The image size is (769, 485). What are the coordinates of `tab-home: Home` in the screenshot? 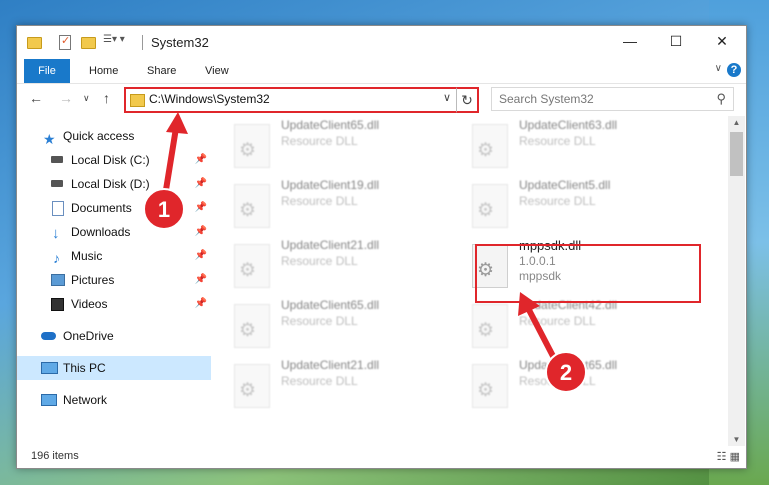 It's located at (103, 71).